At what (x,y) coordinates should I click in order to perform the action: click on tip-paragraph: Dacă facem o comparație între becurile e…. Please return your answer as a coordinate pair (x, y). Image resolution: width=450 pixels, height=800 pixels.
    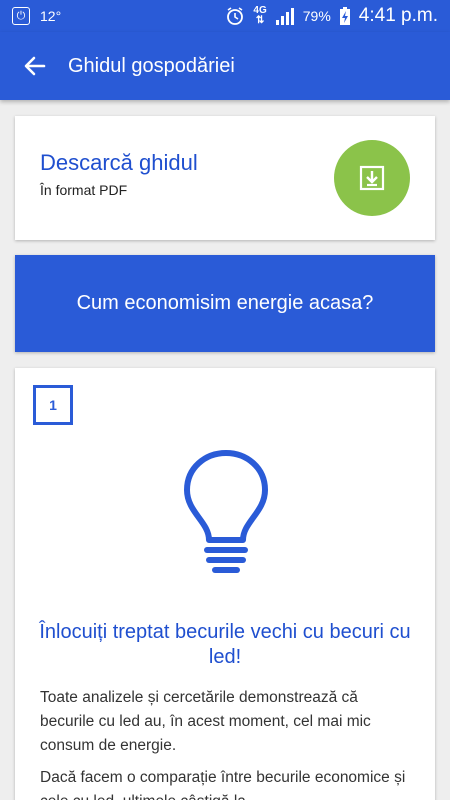
    Looking at the image, I should click on (223, 784).